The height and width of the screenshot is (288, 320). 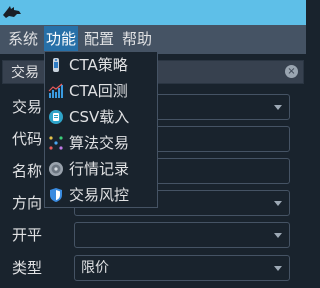 What do you see at coordinates (56, 169) in the screenshot?
I see `data-recorder-icon` at bounding box center [56, 169].